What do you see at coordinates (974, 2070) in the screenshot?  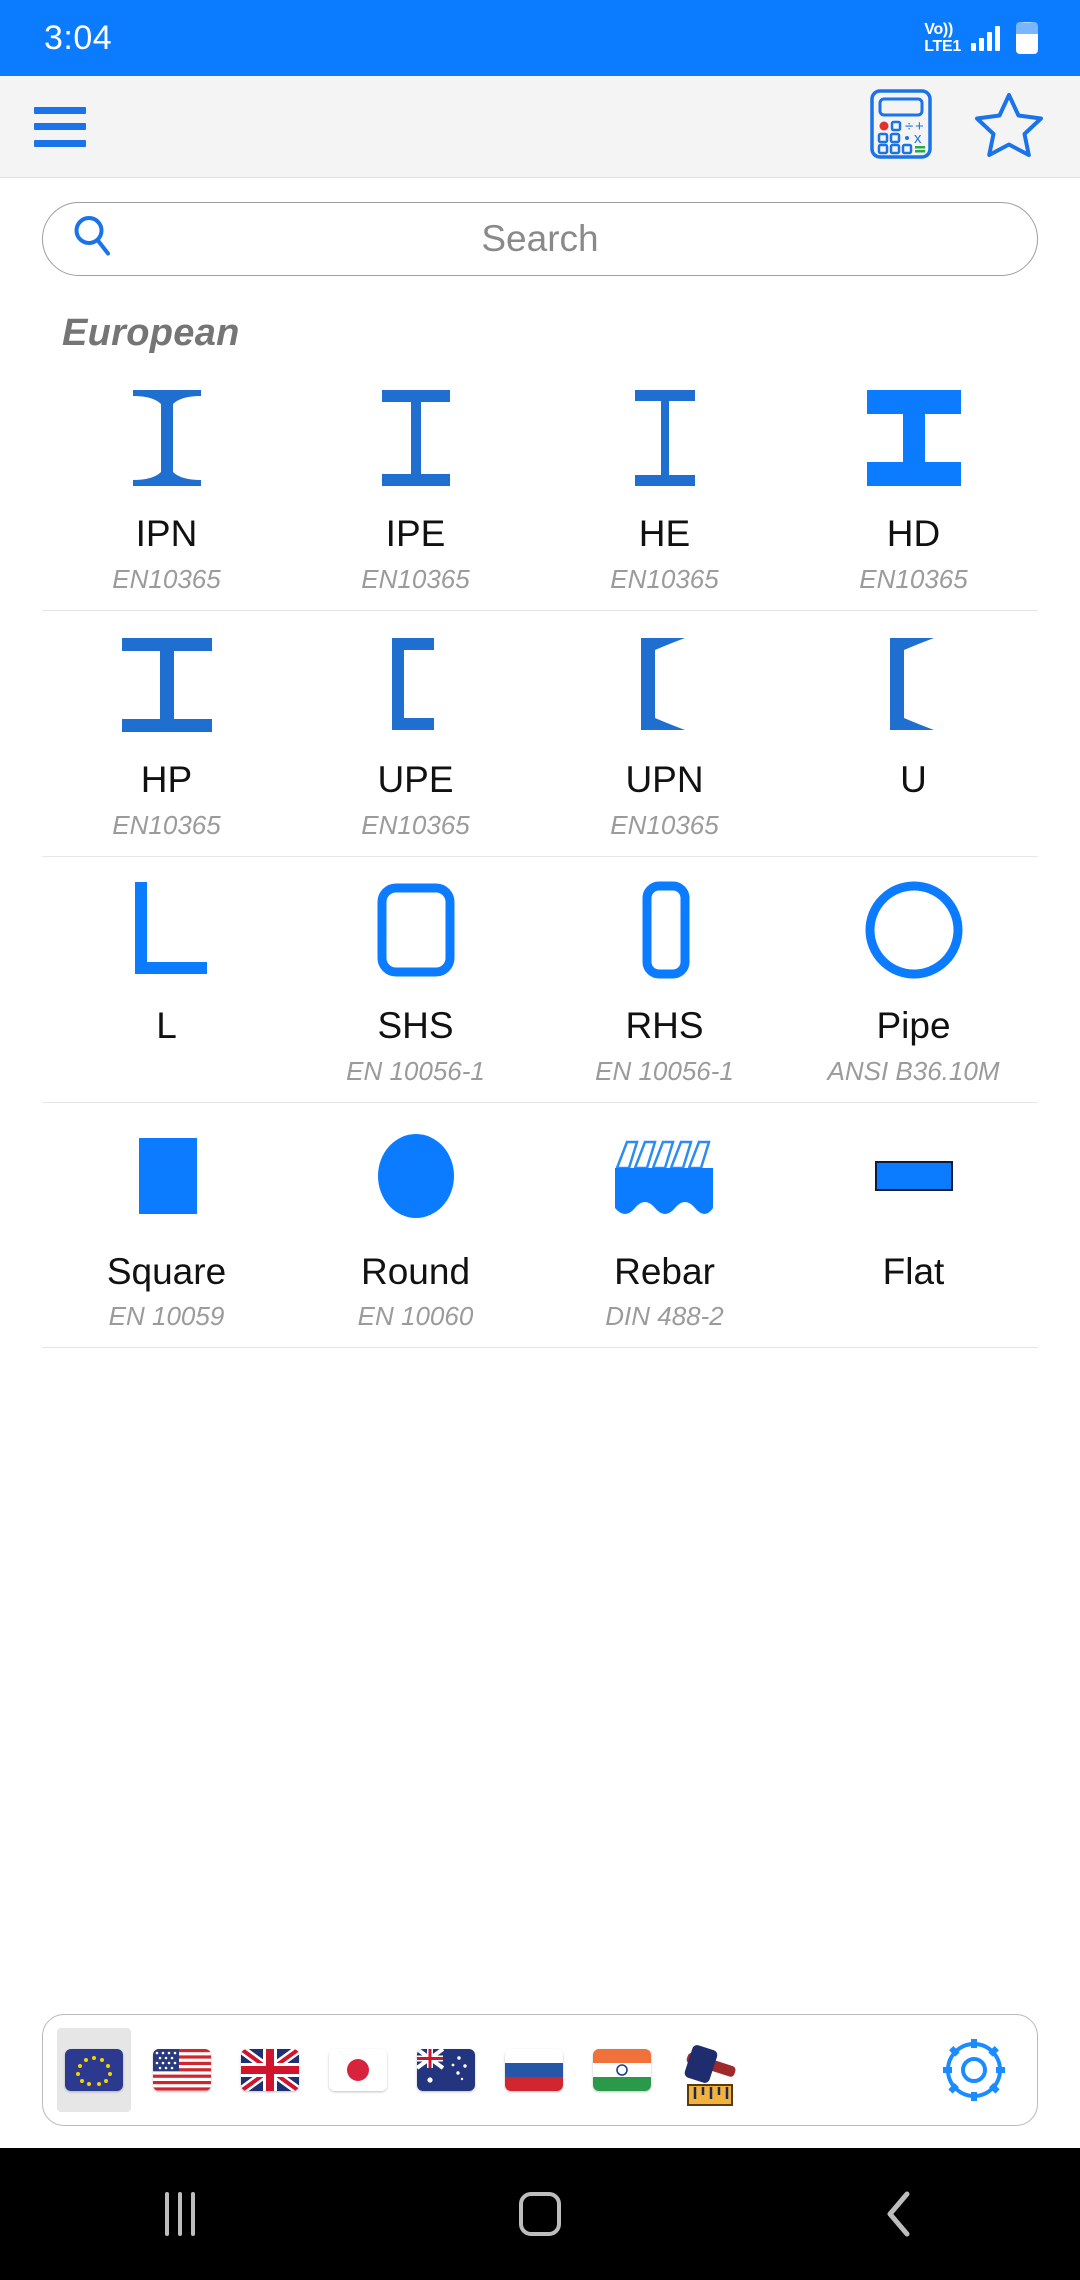 I see `gear-icon` at bounding box center [974, 2070].